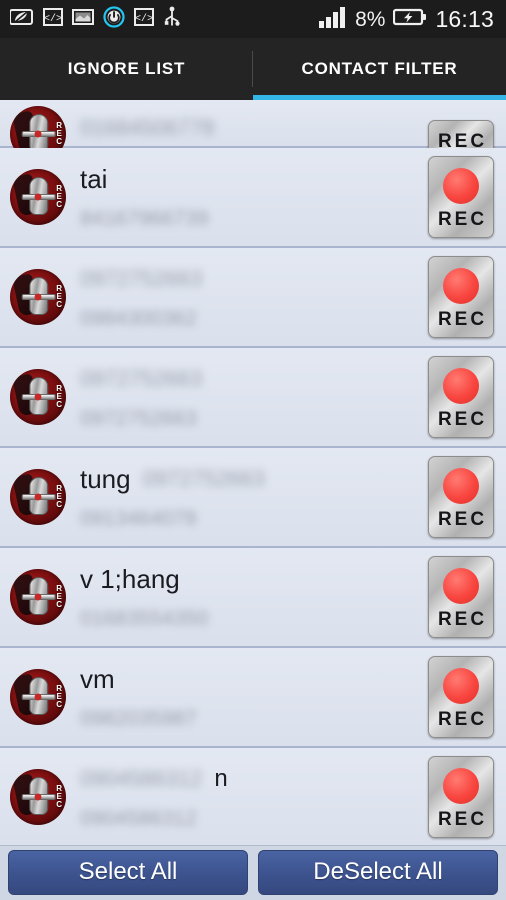 The height and width of the screenshot is (900, 506). What do you see at coordinates (249, 497) in the screenshot?
I see `contact-text-block: tung 0972752663 0913464078` at bounding box center [249, 497].